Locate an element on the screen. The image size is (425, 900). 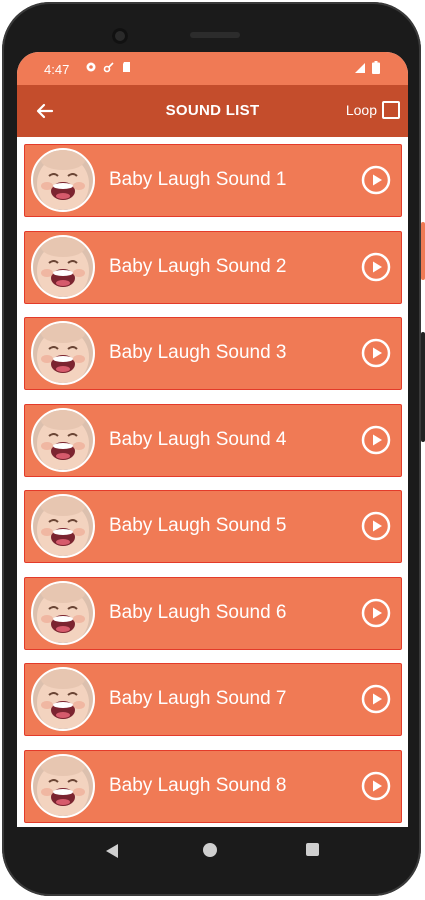
sound-list-item-1: Baby Laugh Sound 1 is located at coordinates (213, 180).